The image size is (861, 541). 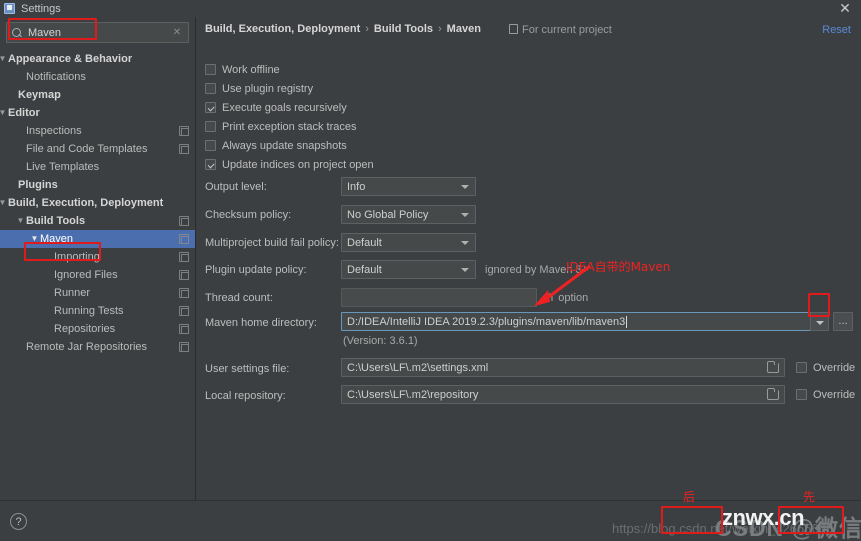 I want to click on user-settings-override: Override, so click(x=825, y=367).